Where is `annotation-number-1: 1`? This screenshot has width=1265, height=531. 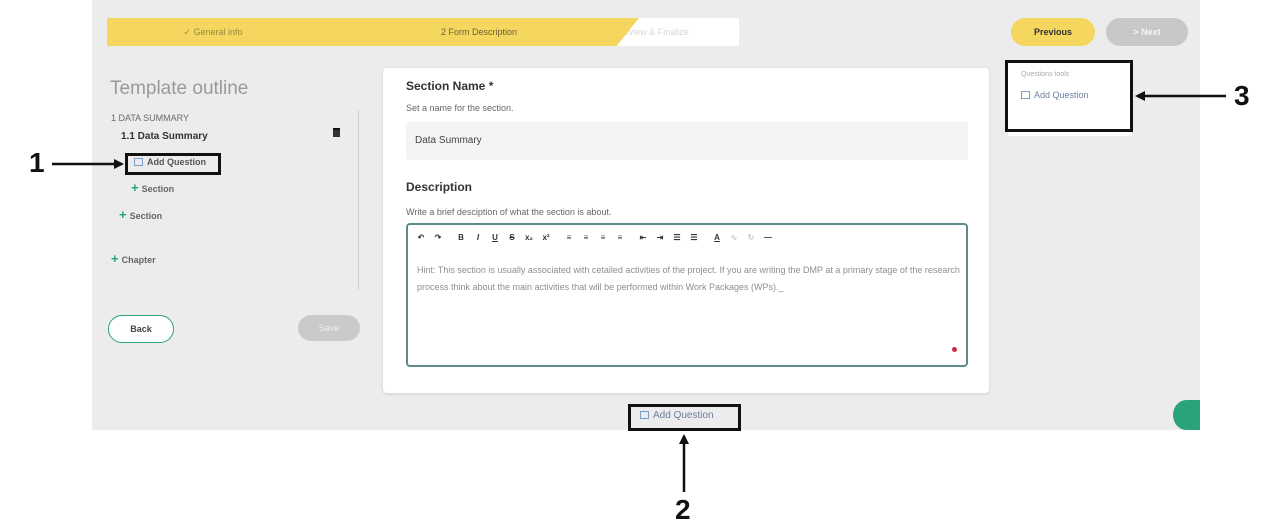 annotation-number-1: 1 is located at coordinates (37, 162).